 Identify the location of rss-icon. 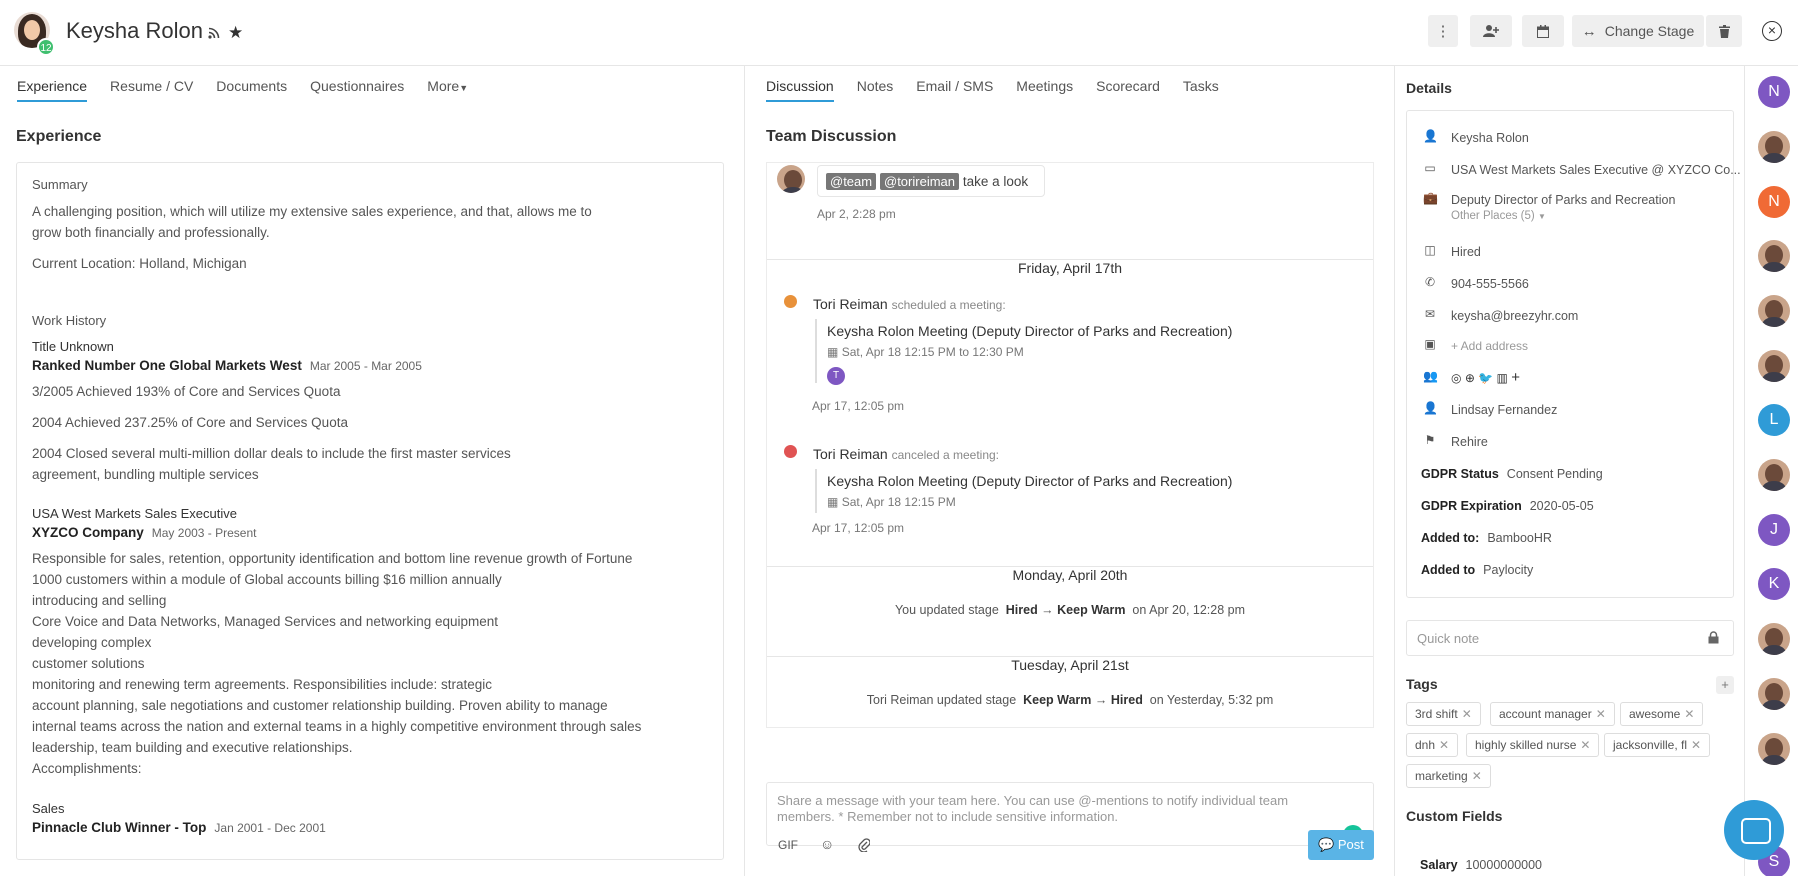
(214, 33).